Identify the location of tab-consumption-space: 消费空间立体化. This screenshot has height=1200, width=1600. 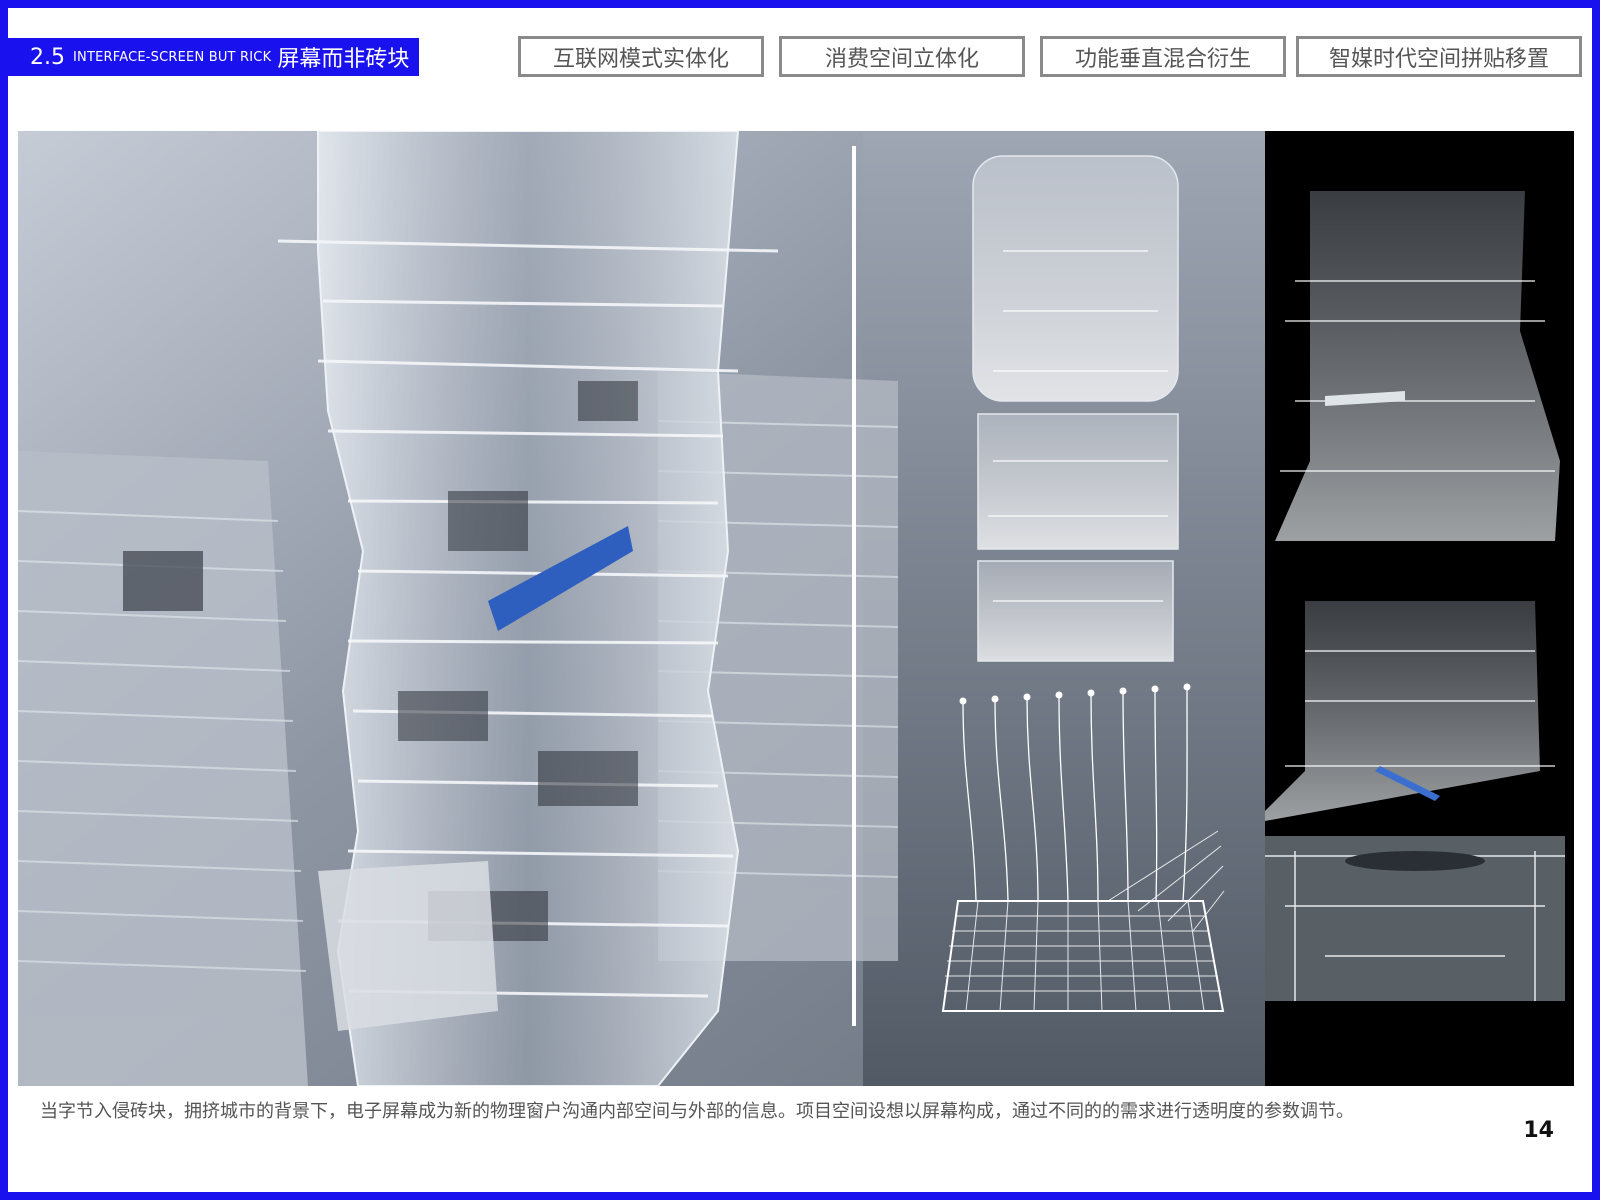
(902, 56).